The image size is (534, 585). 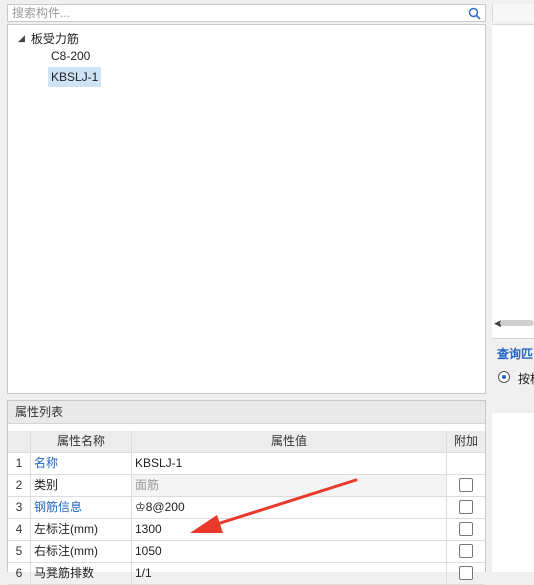 I want to click on by-component-radio, so click(x=504, y=377).